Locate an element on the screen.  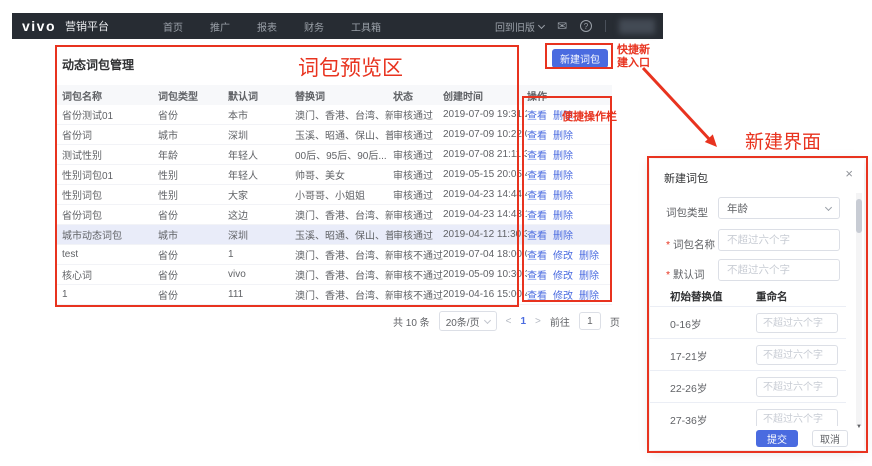
prev-page-button: < is located at coordinates (509, 321).